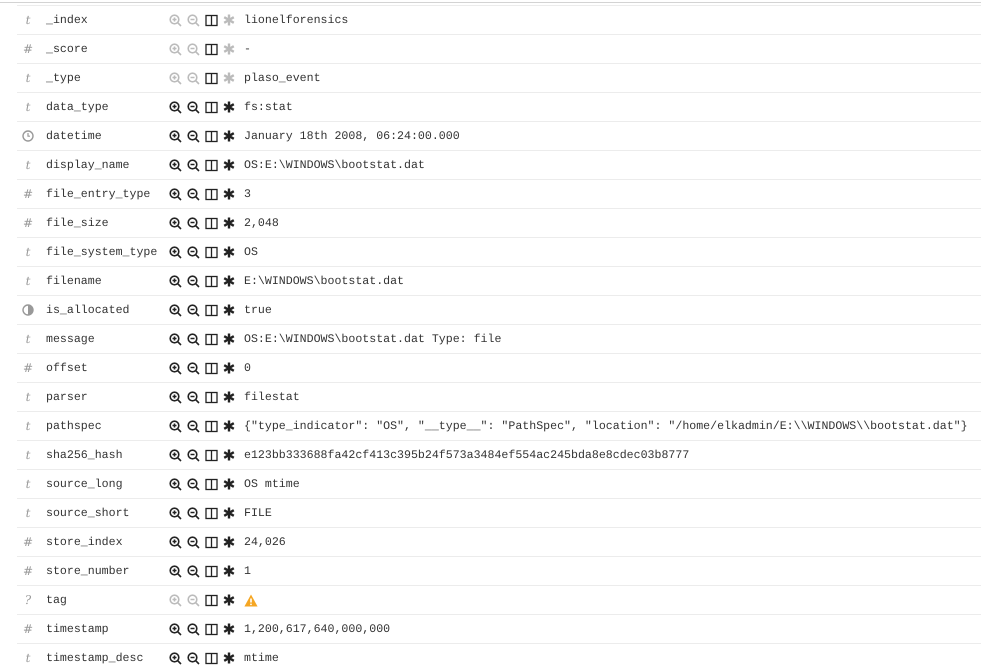 The height and width of the screenshot is (667, 981). I want to click on field-value: mtime, so click(261, 658).